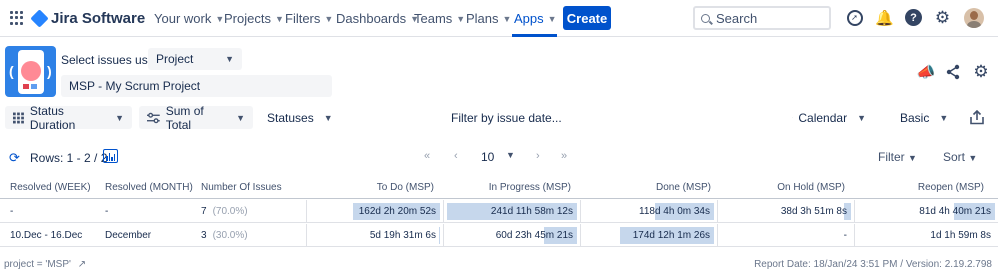 Image resolution: width=998 pixels, height=274 pixels. Describe the element at coordinates (427, 156) in the screenshot. I see `first-page-icon: «` at that location.